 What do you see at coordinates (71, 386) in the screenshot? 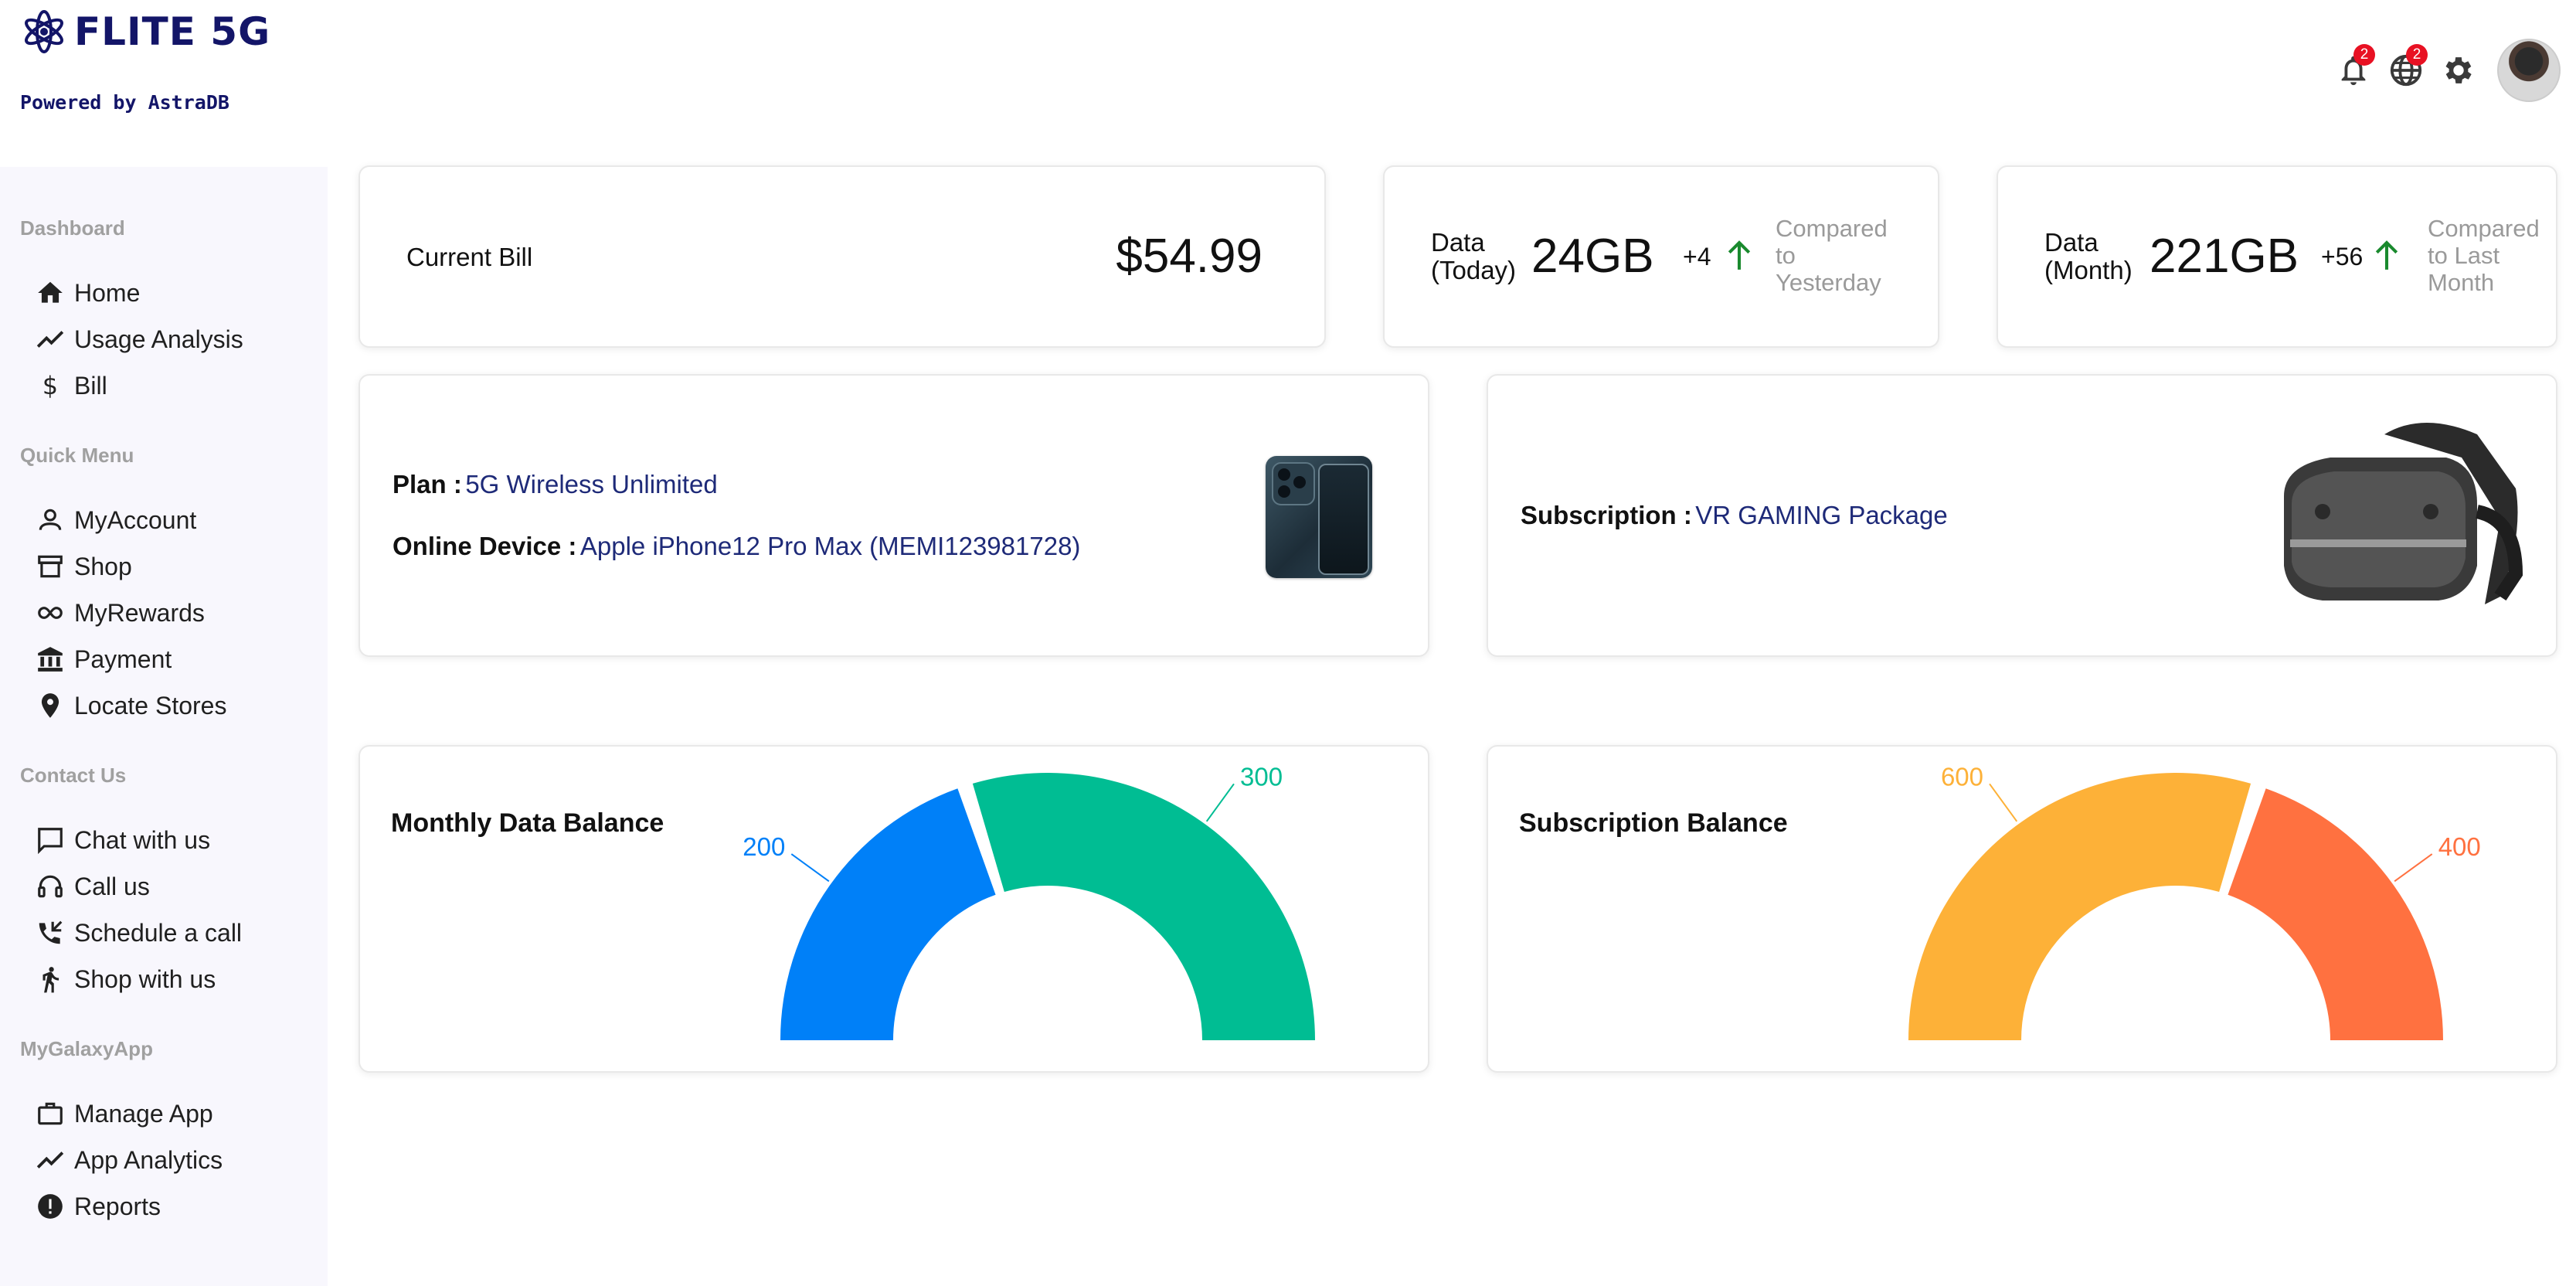
I see `sidebar-item-bill: $ Bill` at bounding box center [71, 386].